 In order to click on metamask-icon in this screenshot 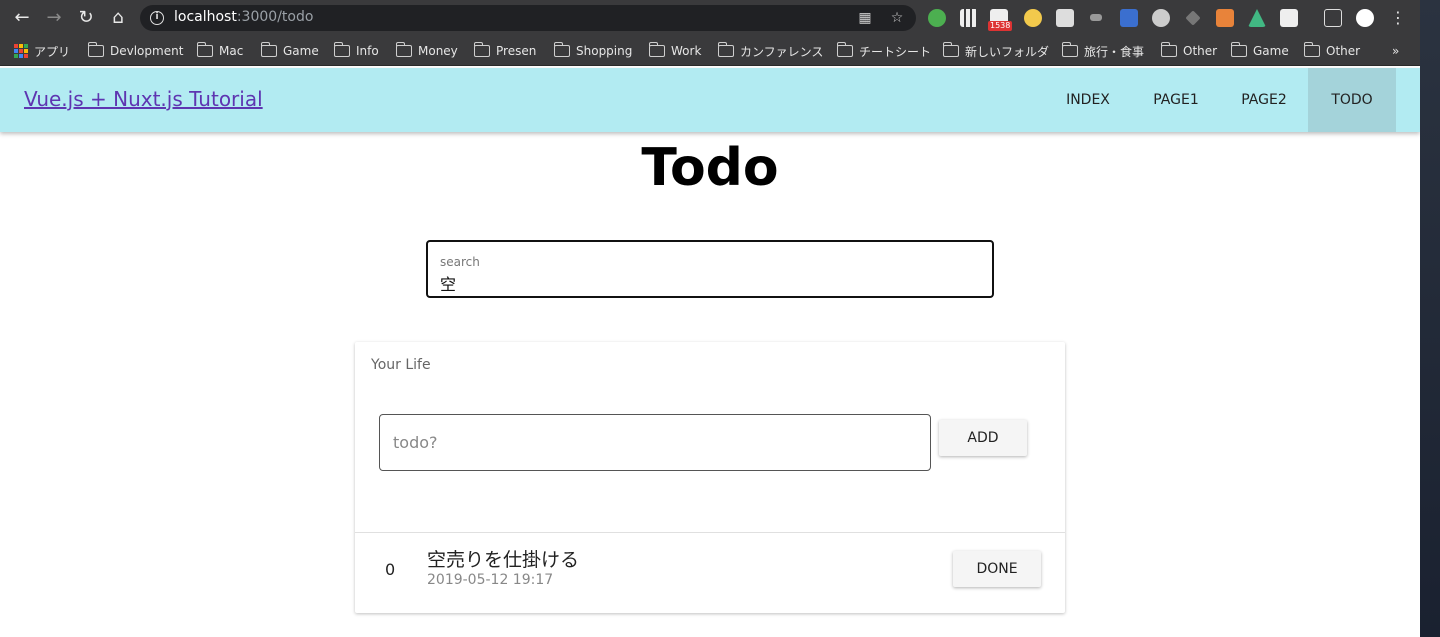, I will do `click(1225, 18)`.